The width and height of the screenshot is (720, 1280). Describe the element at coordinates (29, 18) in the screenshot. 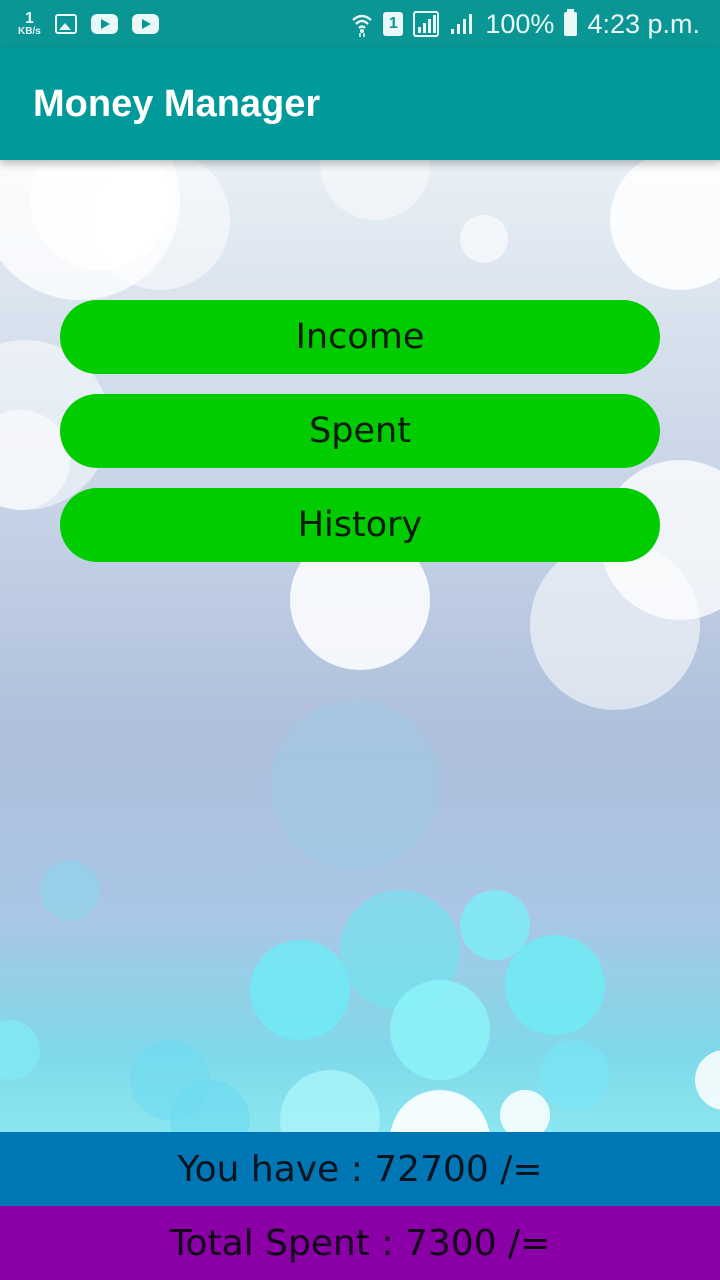

I see `network-speed-value: 1` at that location.